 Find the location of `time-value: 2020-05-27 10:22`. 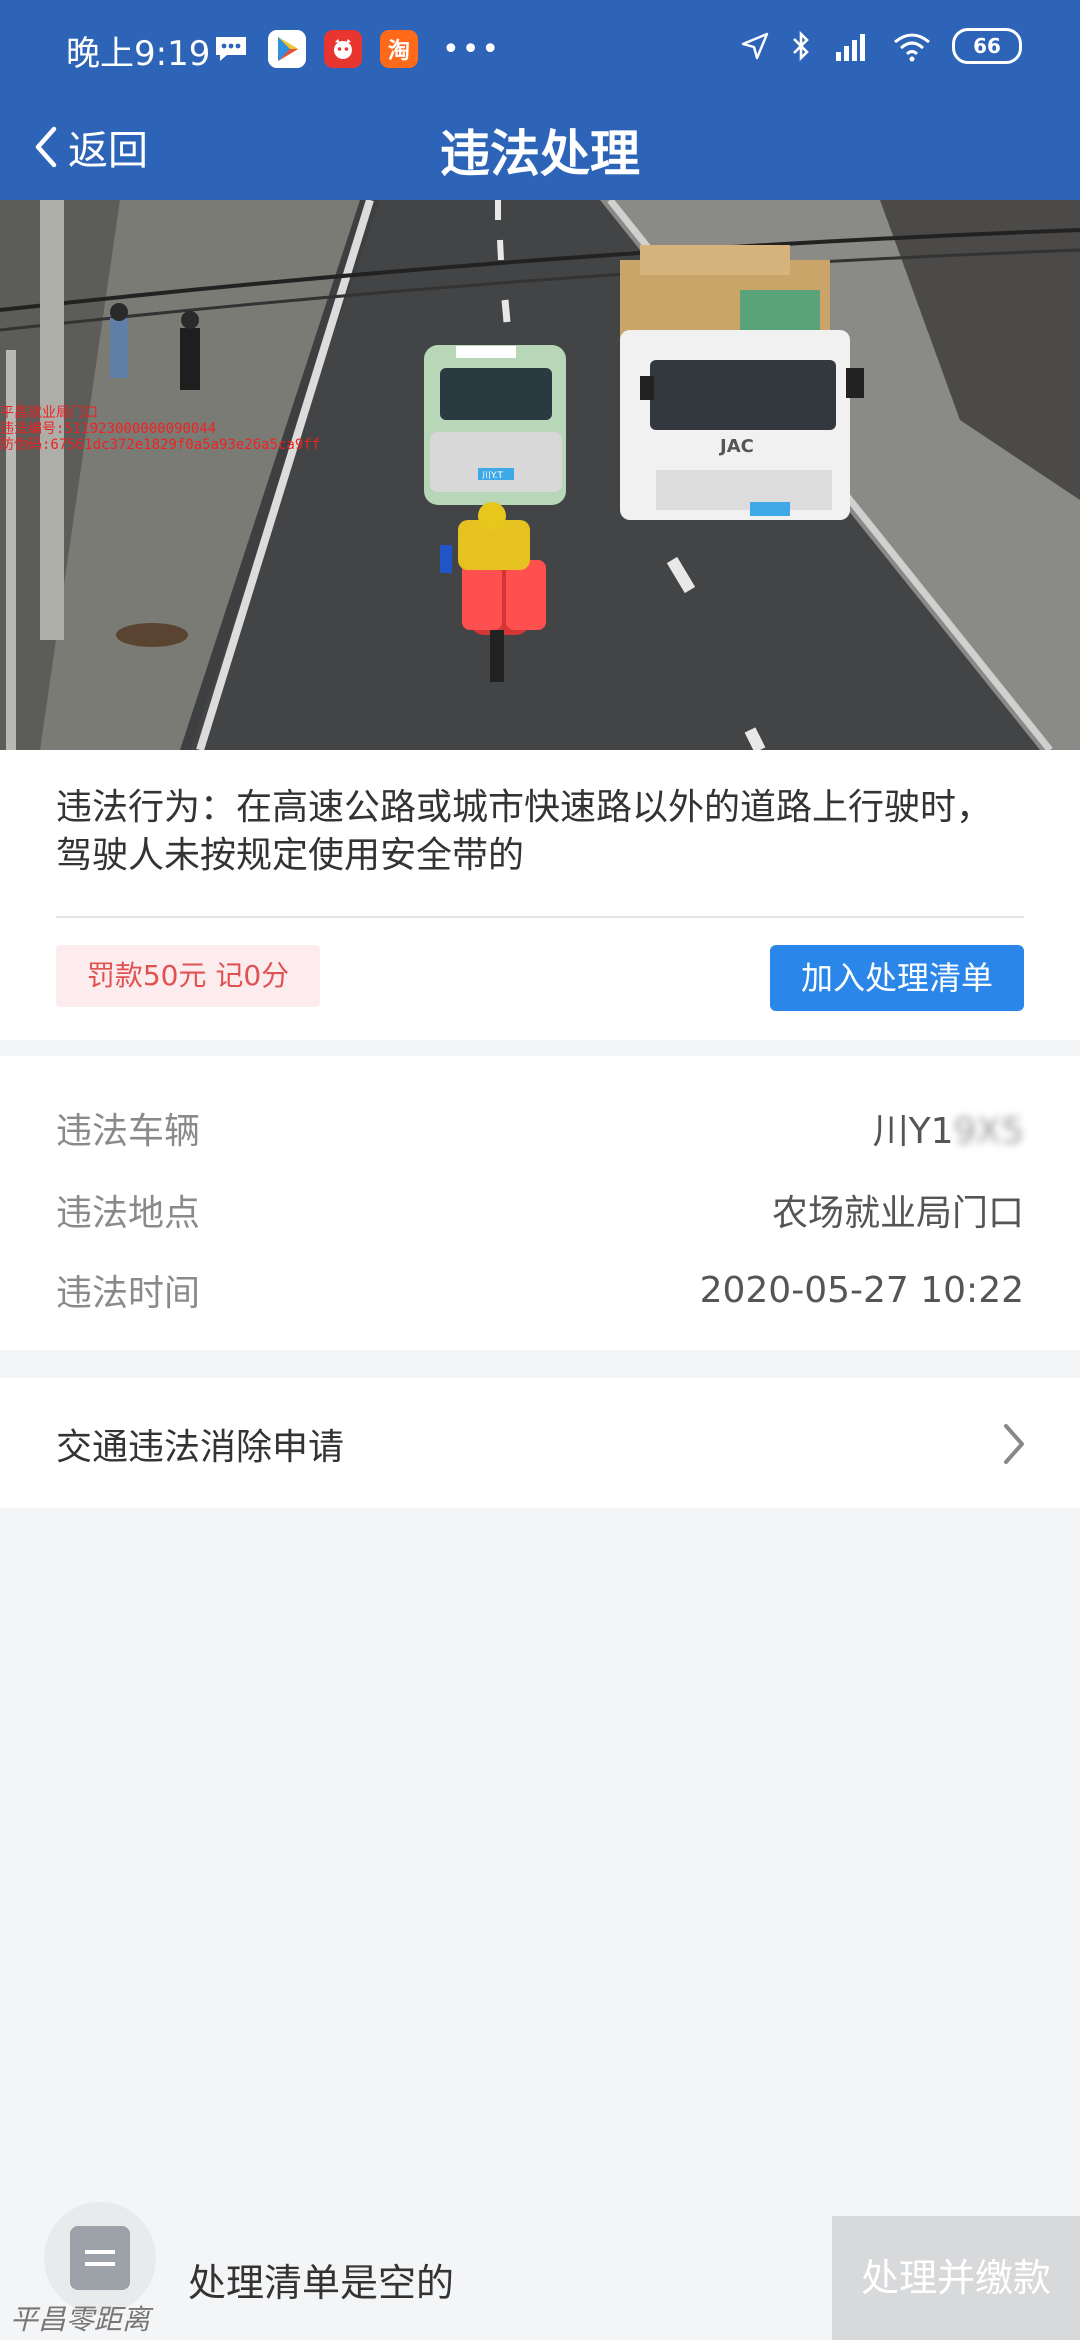

time-value: 2020-05-27 10:22 is located at coordinates (861, 1290).